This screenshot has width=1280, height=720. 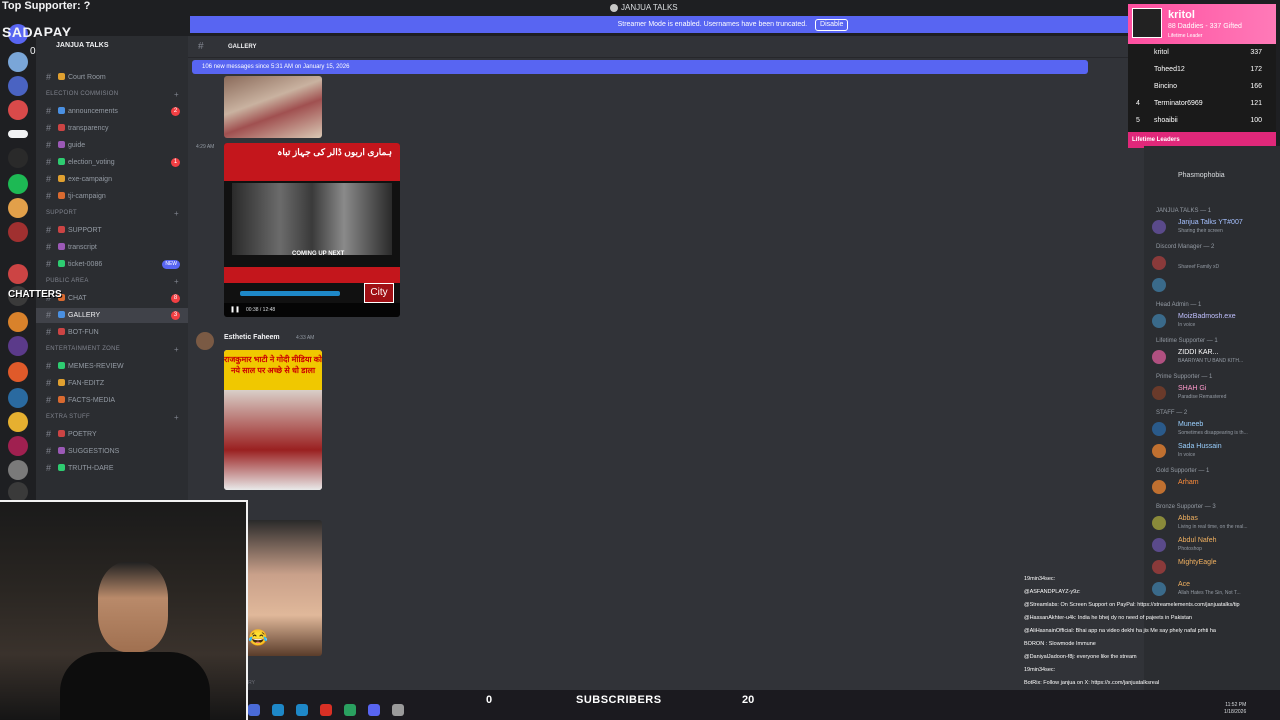 What do you see at coordinates (82, 45) in the screenshot?
I see `guild-name: JANJUA TALKS` at bounding box center [82, 45].